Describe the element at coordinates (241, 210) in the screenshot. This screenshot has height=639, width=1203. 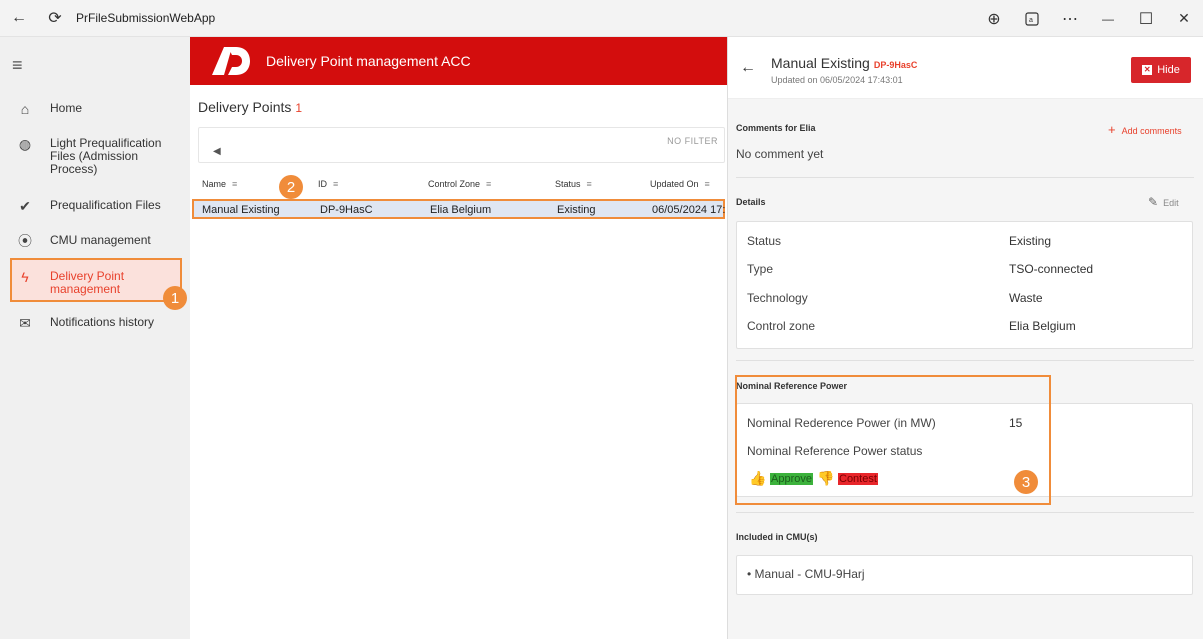
I see `cell-name: Manual Existing` at that location.